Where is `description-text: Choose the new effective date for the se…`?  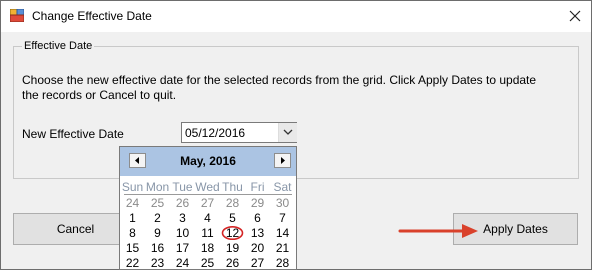 description-text: Choose the new effective date for the se… is located at coordinates (279, 87).